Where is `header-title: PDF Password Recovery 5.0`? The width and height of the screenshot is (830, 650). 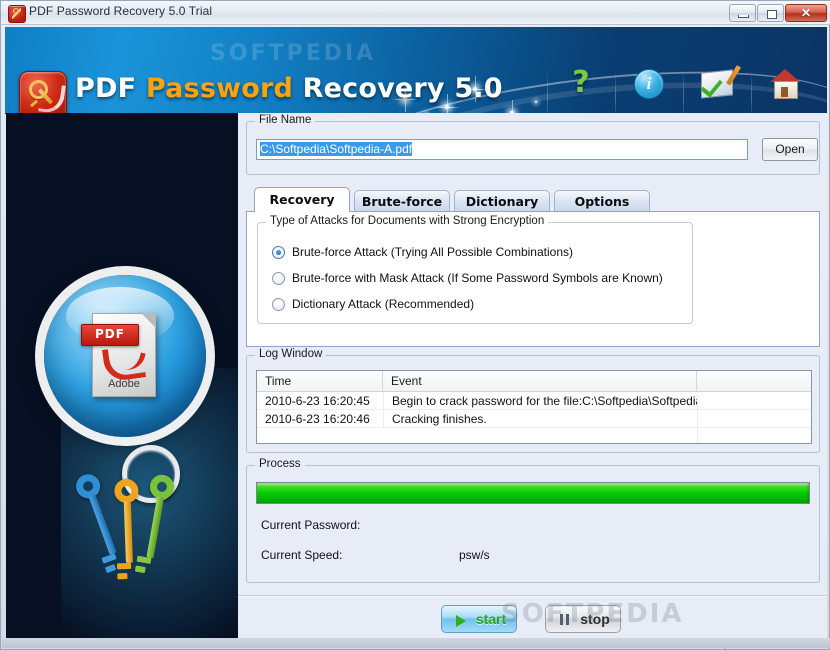 header-title: PDF Password Recovery 5.0 is located at coordinates (289, 88).